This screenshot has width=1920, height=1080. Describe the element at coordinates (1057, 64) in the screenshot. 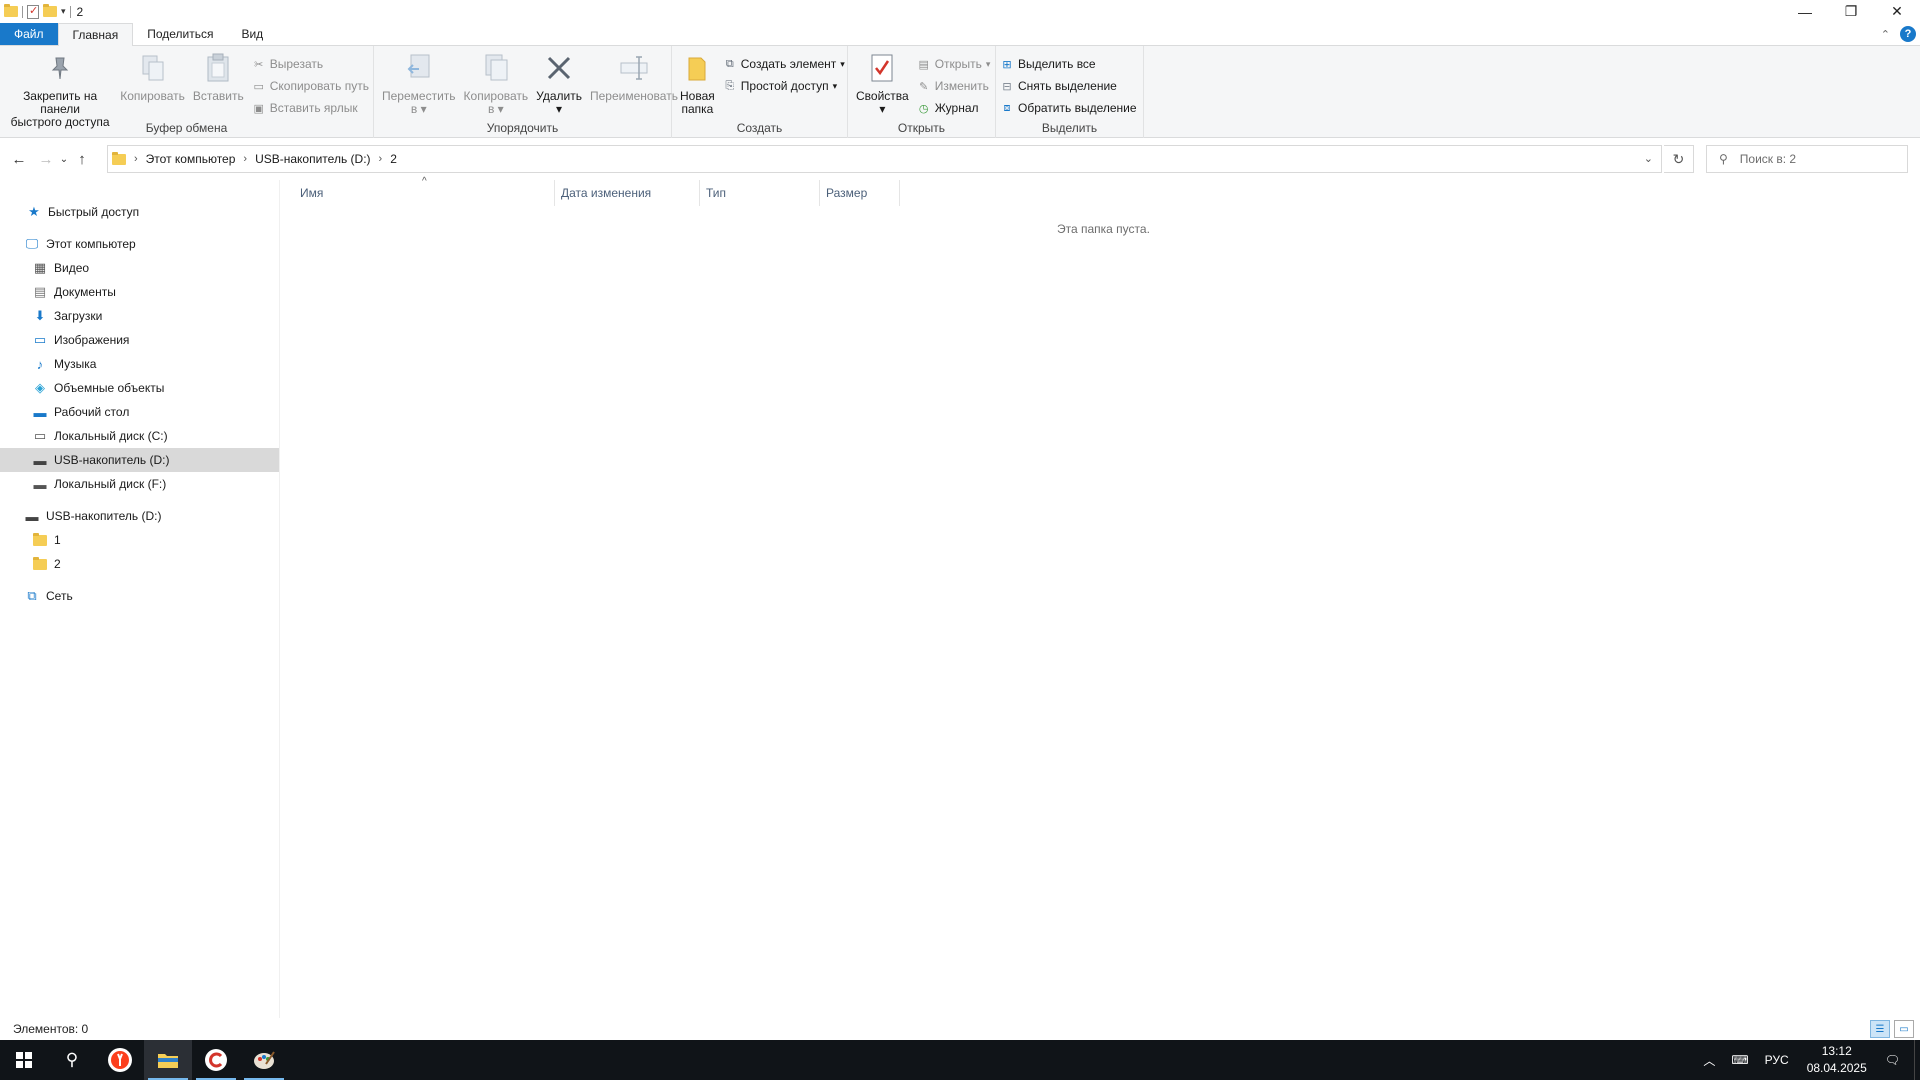

I see `select-all-label: Выделить все` at that location.